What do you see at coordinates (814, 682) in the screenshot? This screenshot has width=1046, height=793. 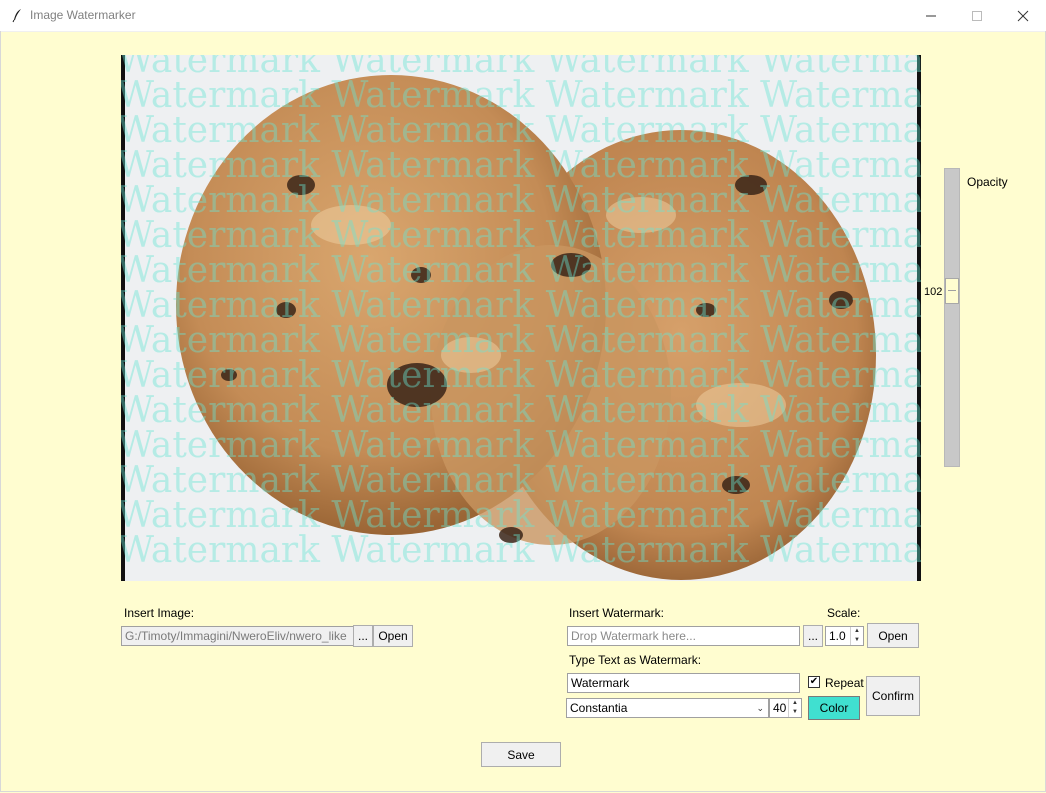 I see `repeat-checkbox: ✔` at bounding box center [814, 682].